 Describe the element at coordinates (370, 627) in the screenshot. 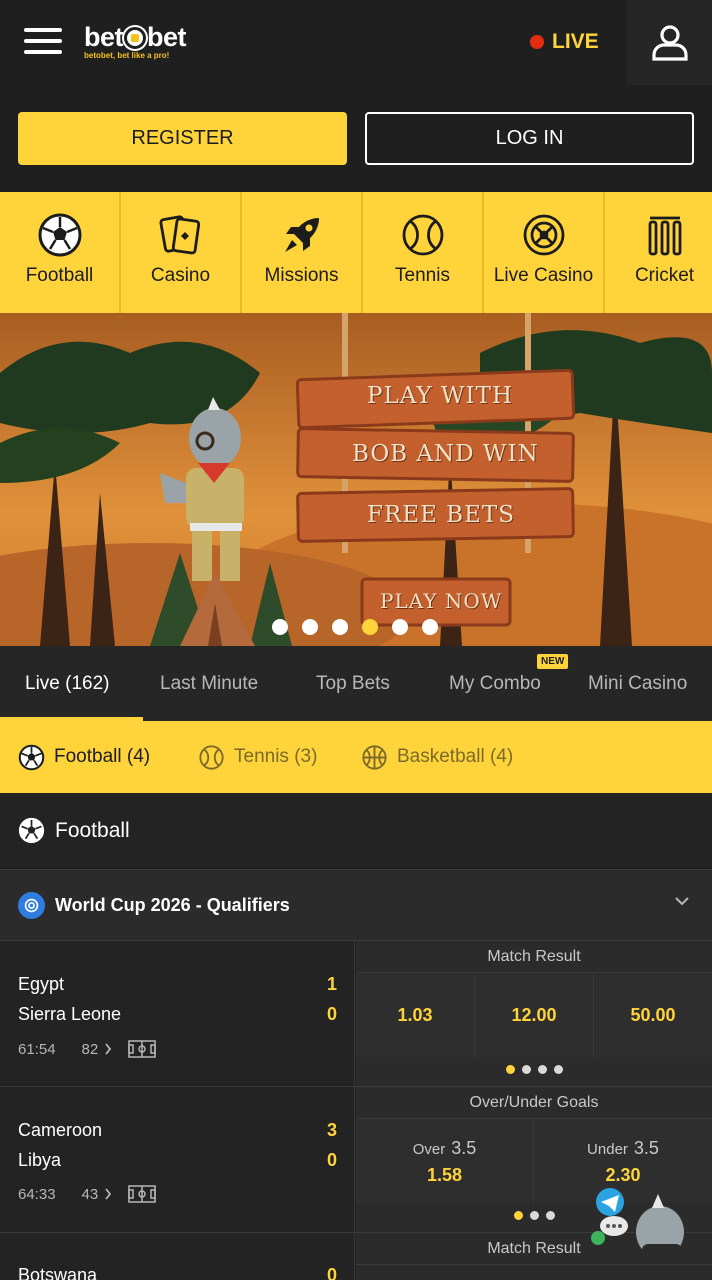

I see `banner-dot-active` at that location.